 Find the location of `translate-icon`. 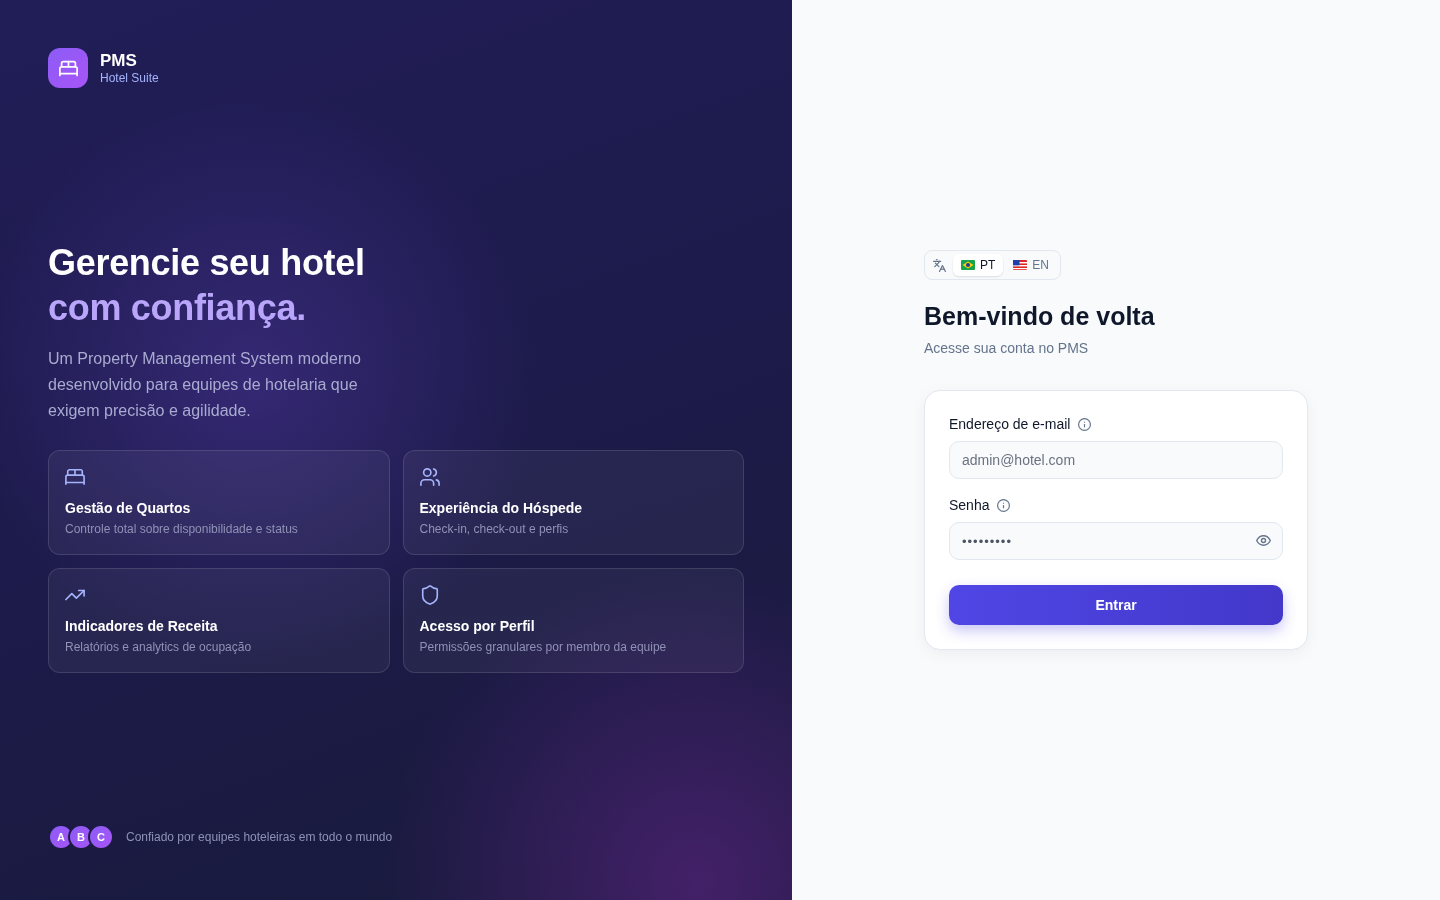

translate-icon is located at coordinates (939, 265).